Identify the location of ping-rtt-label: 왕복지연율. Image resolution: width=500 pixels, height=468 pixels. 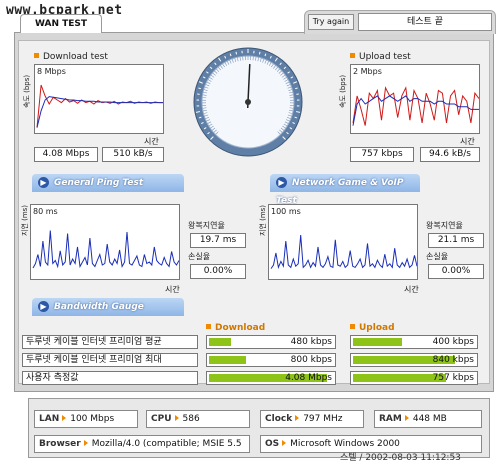
(206, 225).